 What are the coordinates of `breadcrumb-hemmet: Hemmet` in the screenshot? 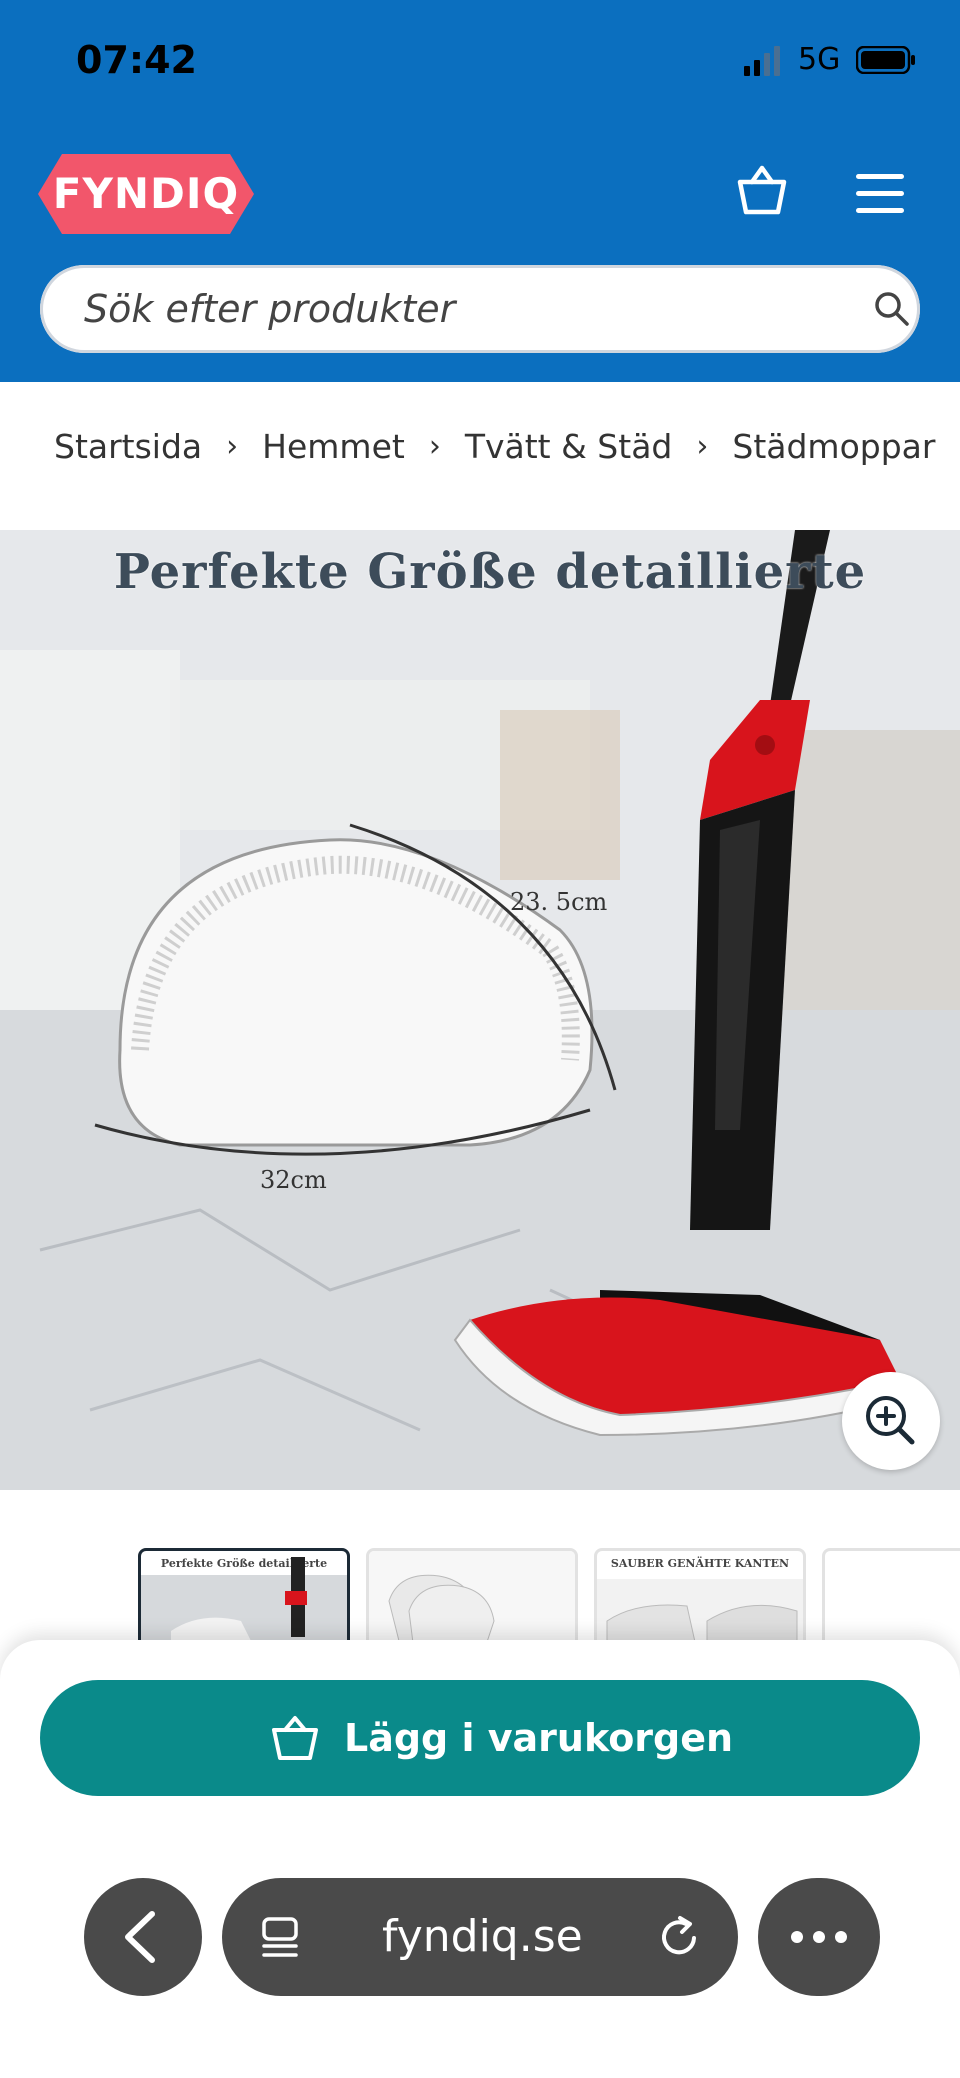 It's located at (333, 446).